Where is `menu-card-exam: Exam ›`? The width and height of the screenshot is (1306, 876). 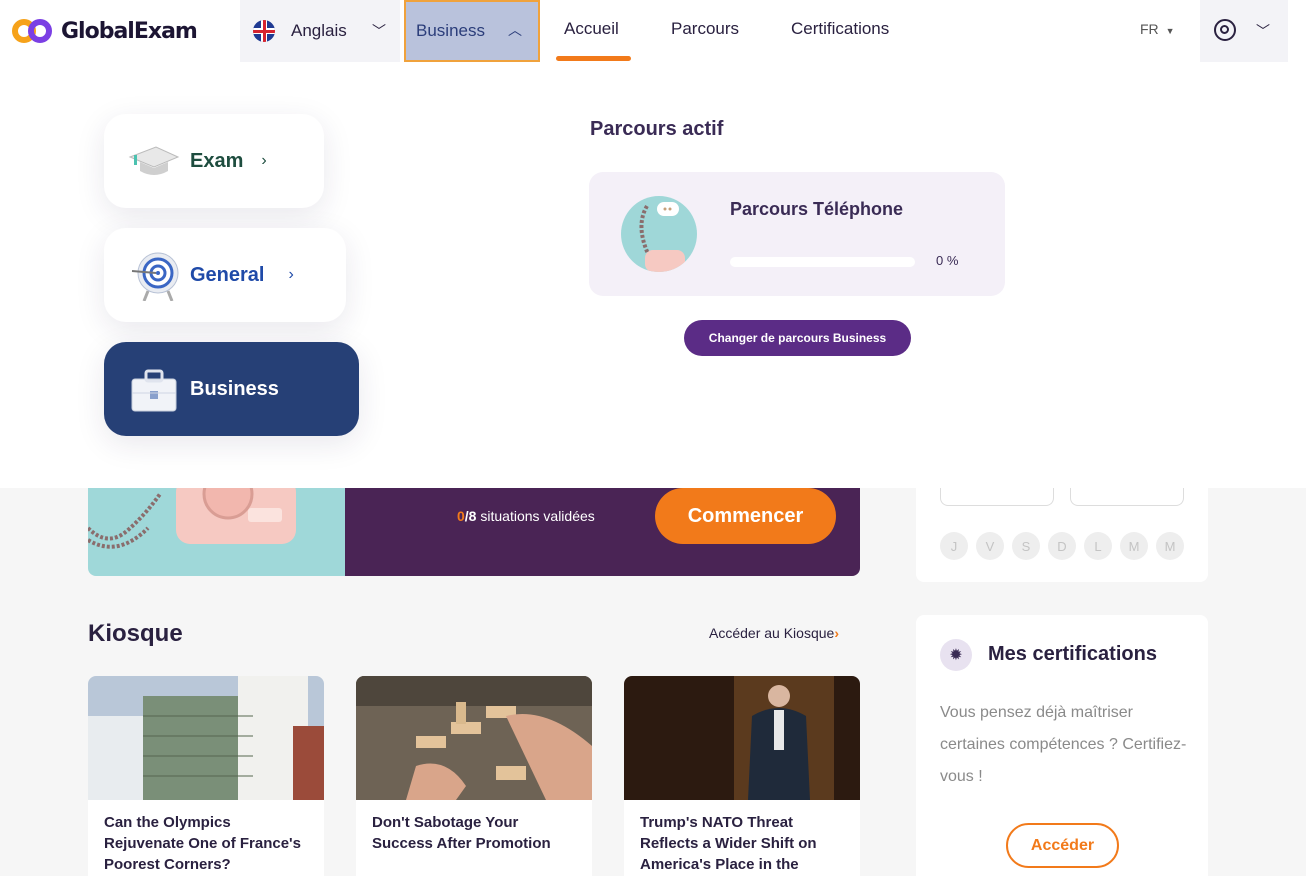 menu-card-exam: Exam › is located at coordinates (214, 161).